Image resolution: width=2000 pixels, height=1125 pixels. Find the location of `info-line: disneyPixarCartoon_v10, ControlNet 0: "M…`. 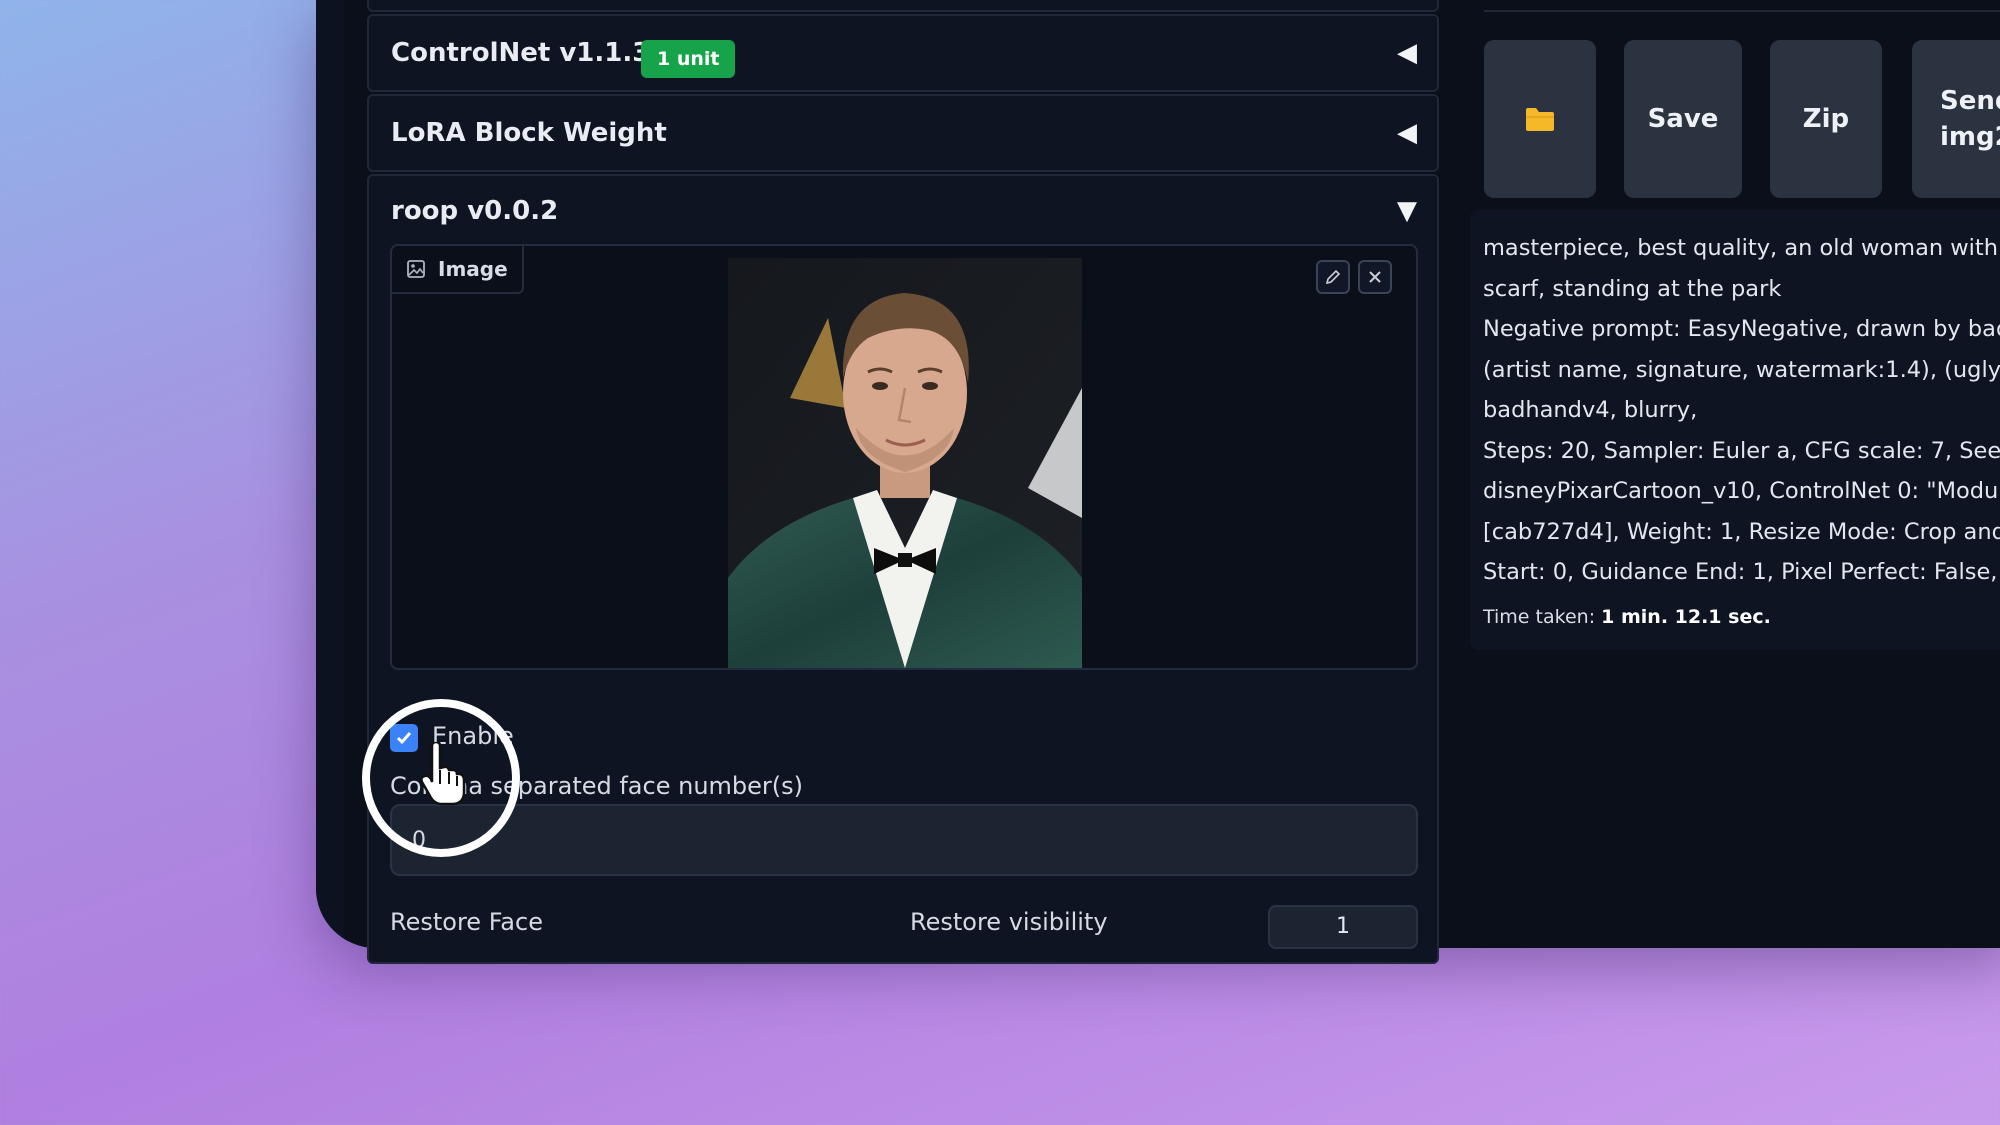

info-line: disneyPixarCartoon_v10, ControlNet 0: "M… is located at coordinates (1741, 491).